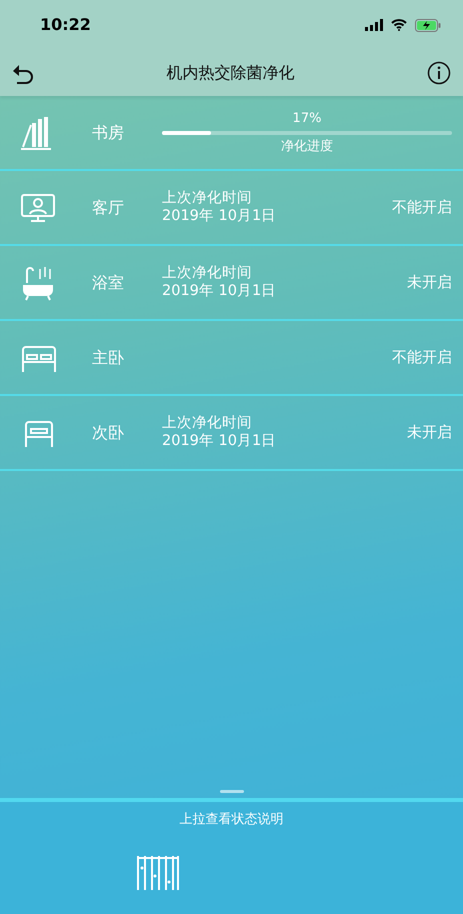 Image resolution: width=463 pixels, height=914 pixels. I want to click on signal-icon, so click(374, 25).